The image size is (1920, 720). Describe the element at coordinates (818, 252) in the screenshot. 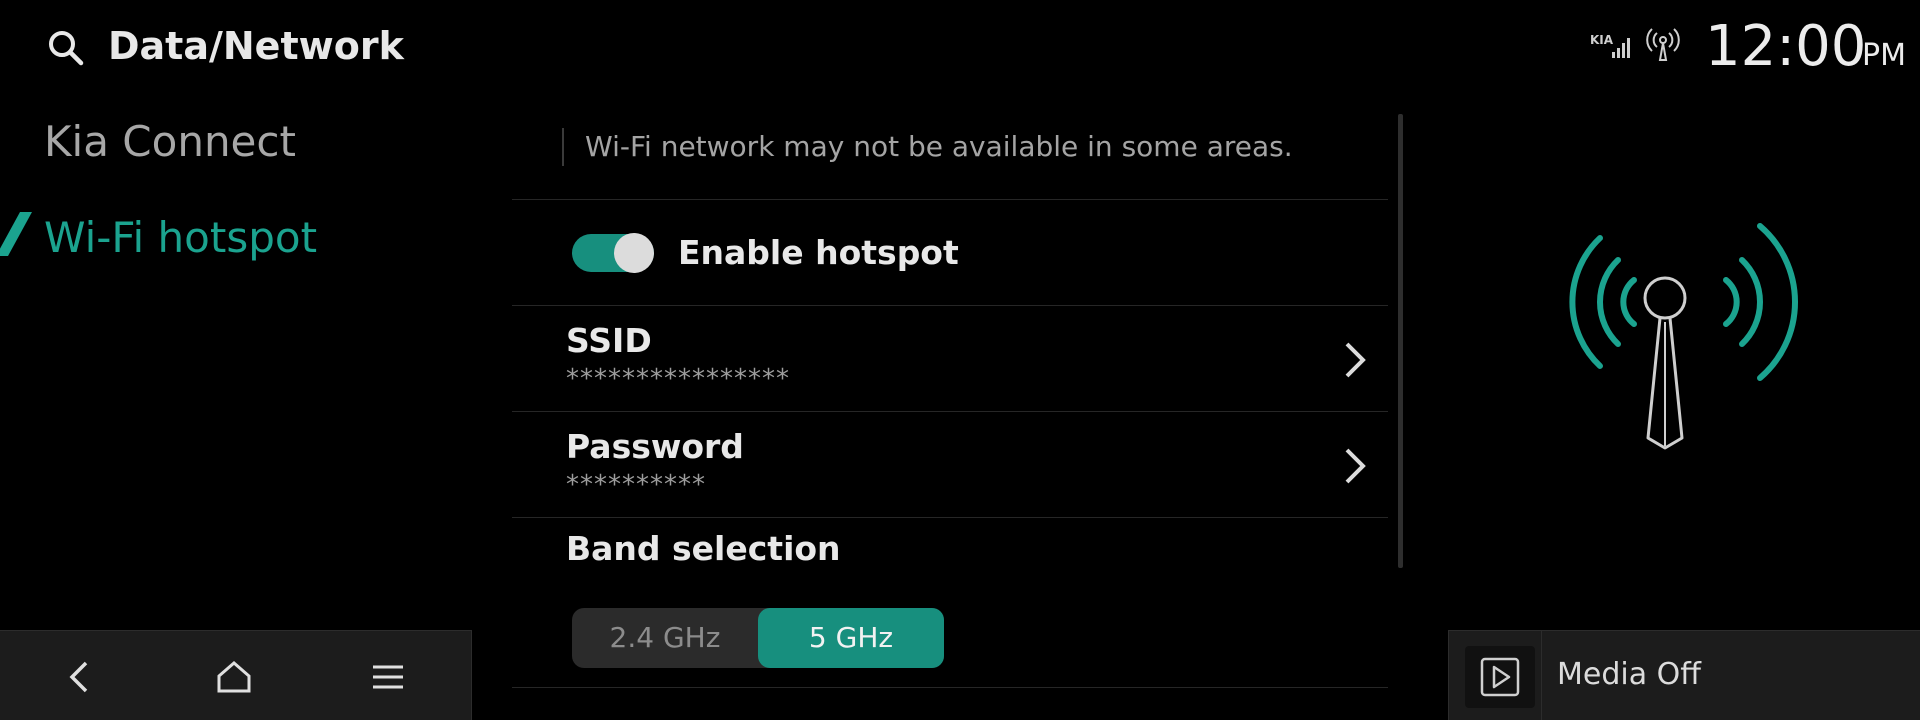

I see `hotspot-toggle-label: Enable hotspot` at that location.